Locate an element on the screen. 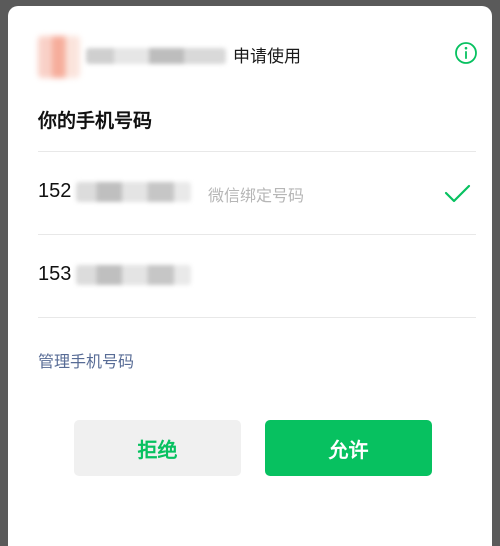 Image resolution: width=500 pixels, height=546 pixels. phone-tag: 微信绑定号码 is located at coordinates (256, 195).